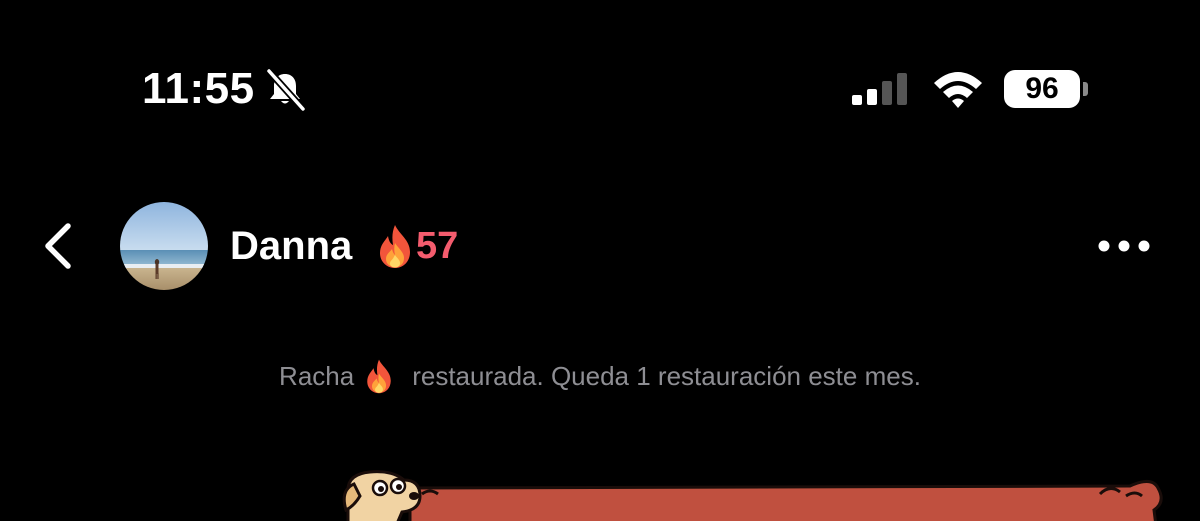 The image size is (1200, 521). Describe the element at coordinates (1085, 89) in the screenshot. I see `battery-cap` at that location.